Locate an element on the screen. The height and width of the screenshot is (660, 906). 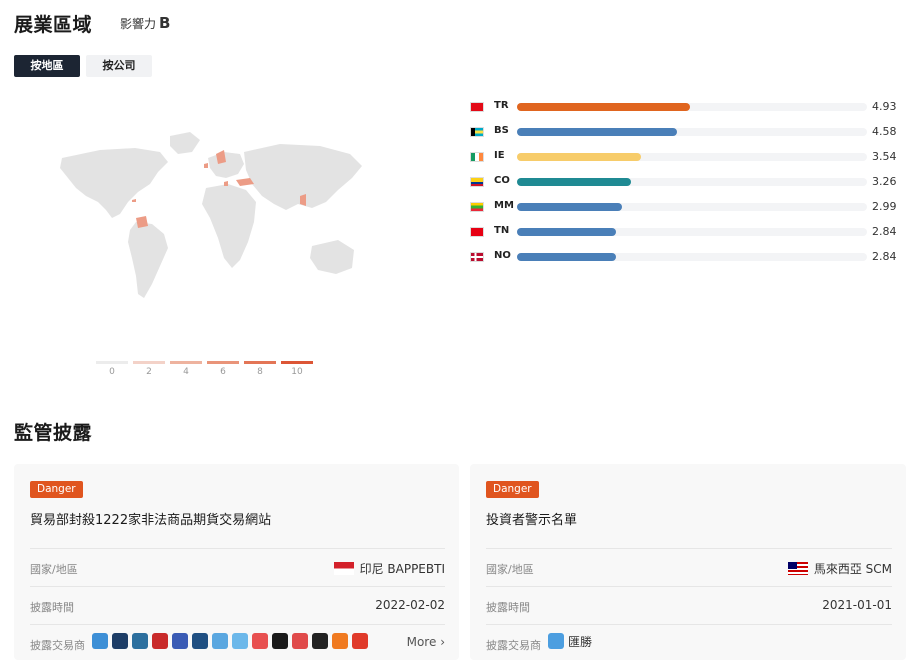
country-code: TR is located at coordinates (501, 105).